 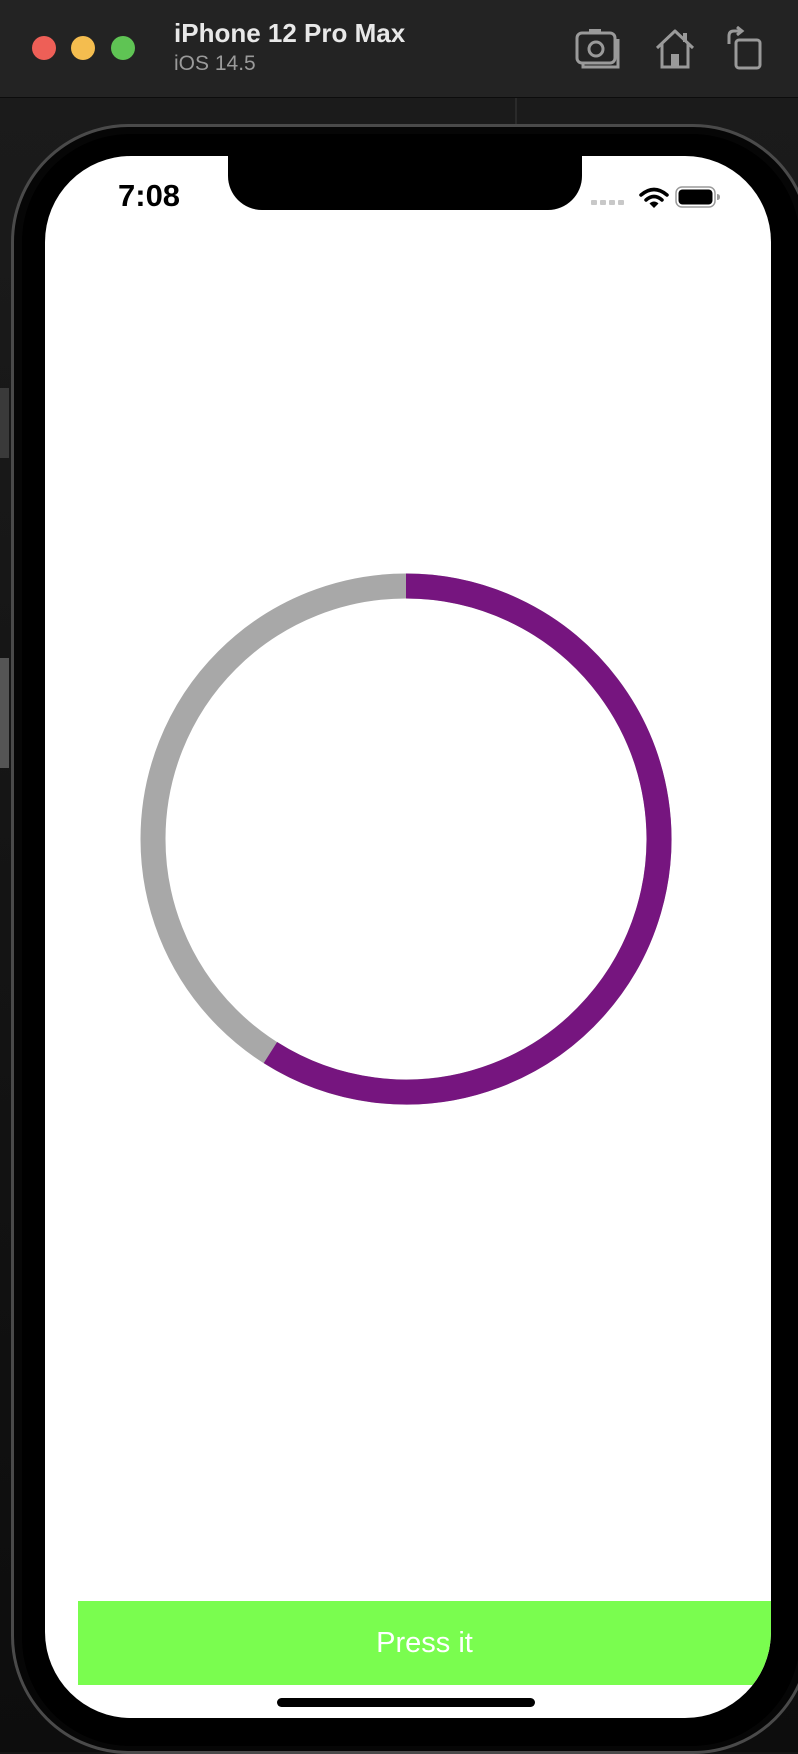 What do you see at coordinates (215, 63) in the screenshot?
I see `os-version: iOS 14.5` at bounding box center [215, 63].